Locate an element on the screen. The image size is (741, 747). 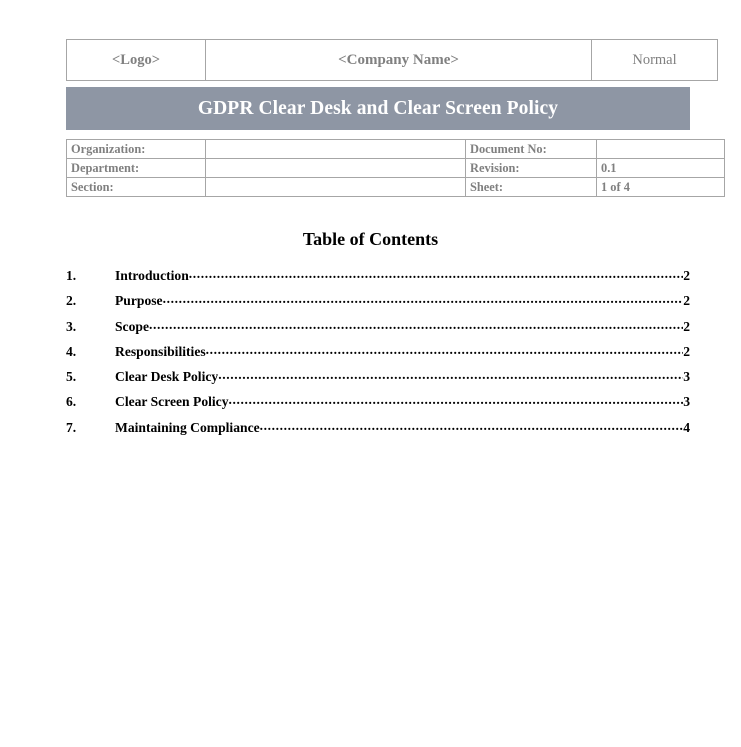
toc-entry-responsibilities: 4. Responsibilities 2 is located at coordinates (378, 356).